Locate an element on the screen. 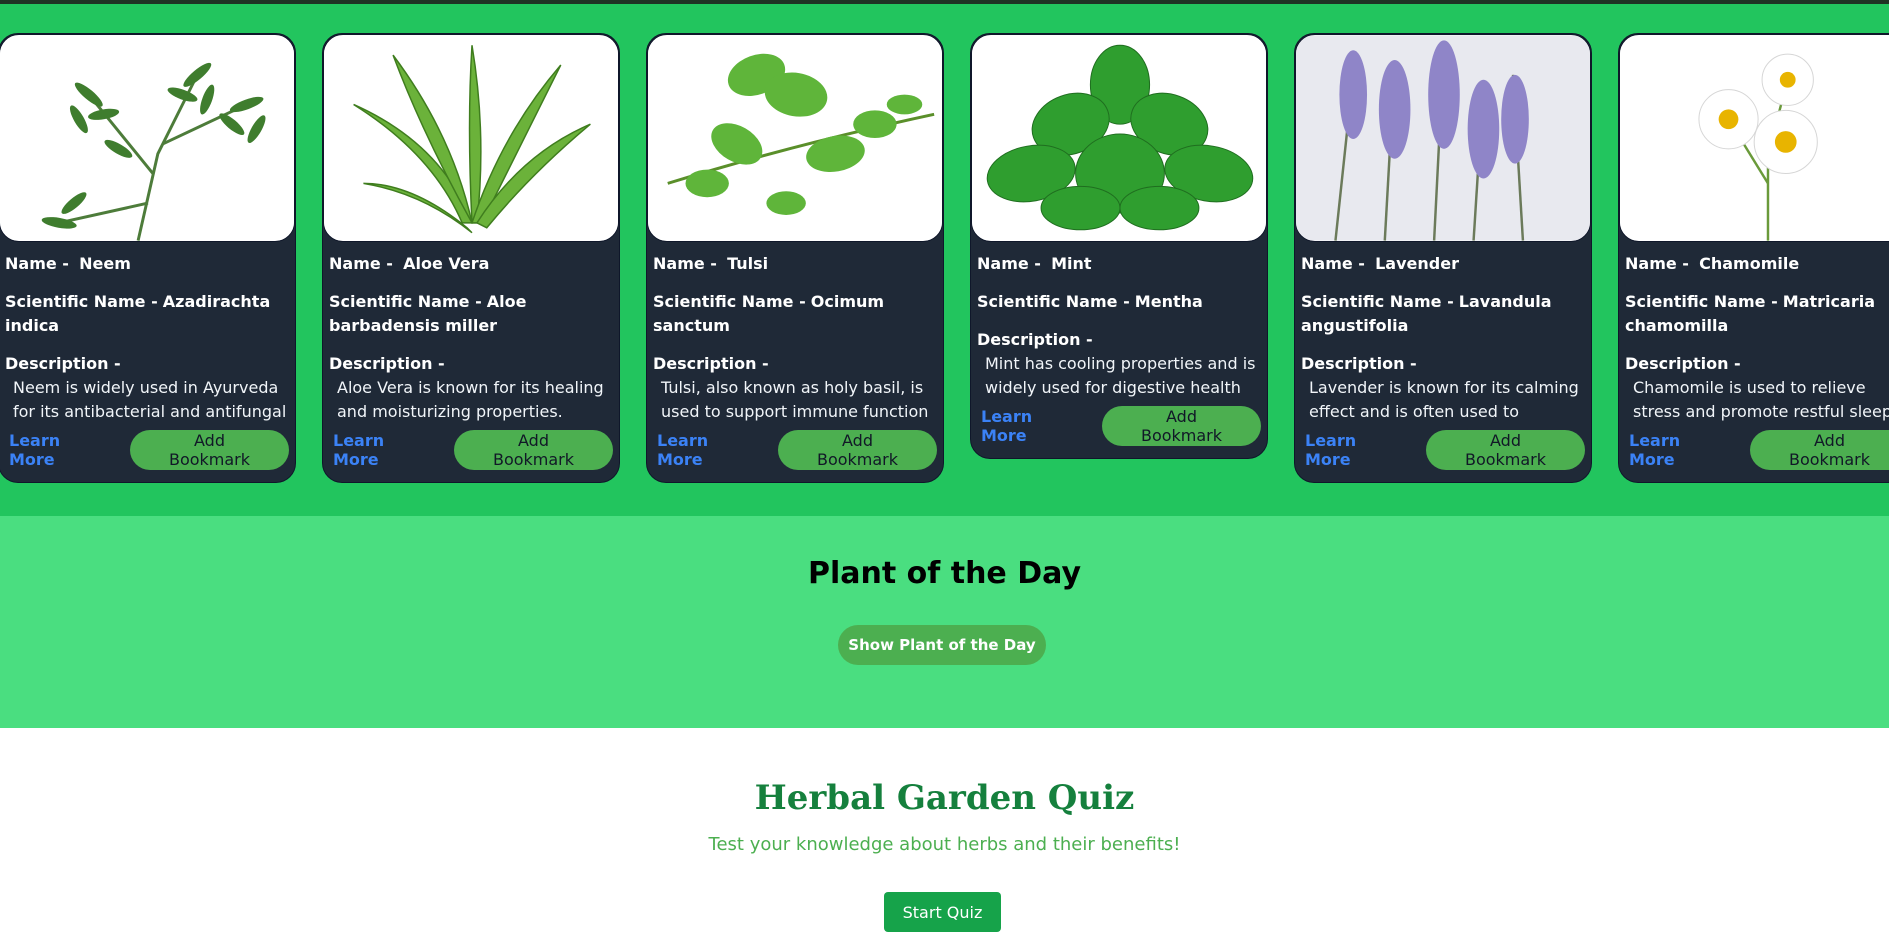 This screenshot has width=1889, height=940. scientific-name: Mentha is located at coordinates (1168, 301).